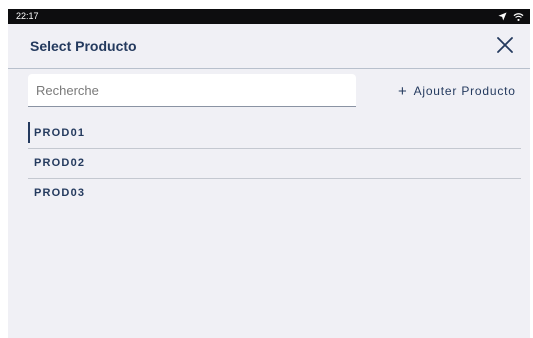 Image resolution: width=533 pixels, height=338 pixels. I want to click on list-item-label: PROD03, so click(60, 193).